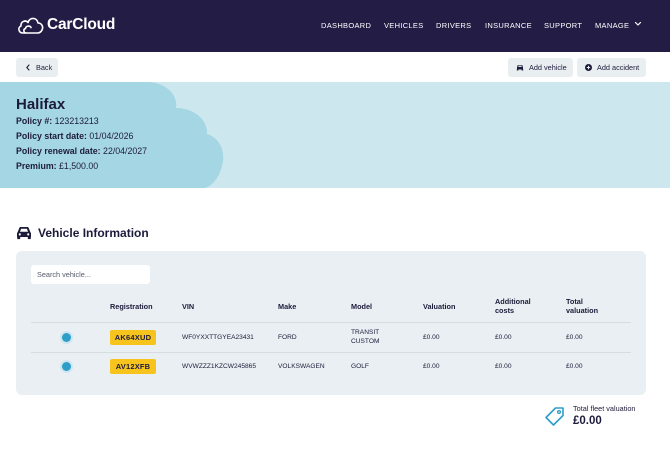 Image resolution: width=670 pixels, height=458 pixels. Describe the element at coordinates (554, 416) in the screenshot. I see `price-tag-icon` at that location.